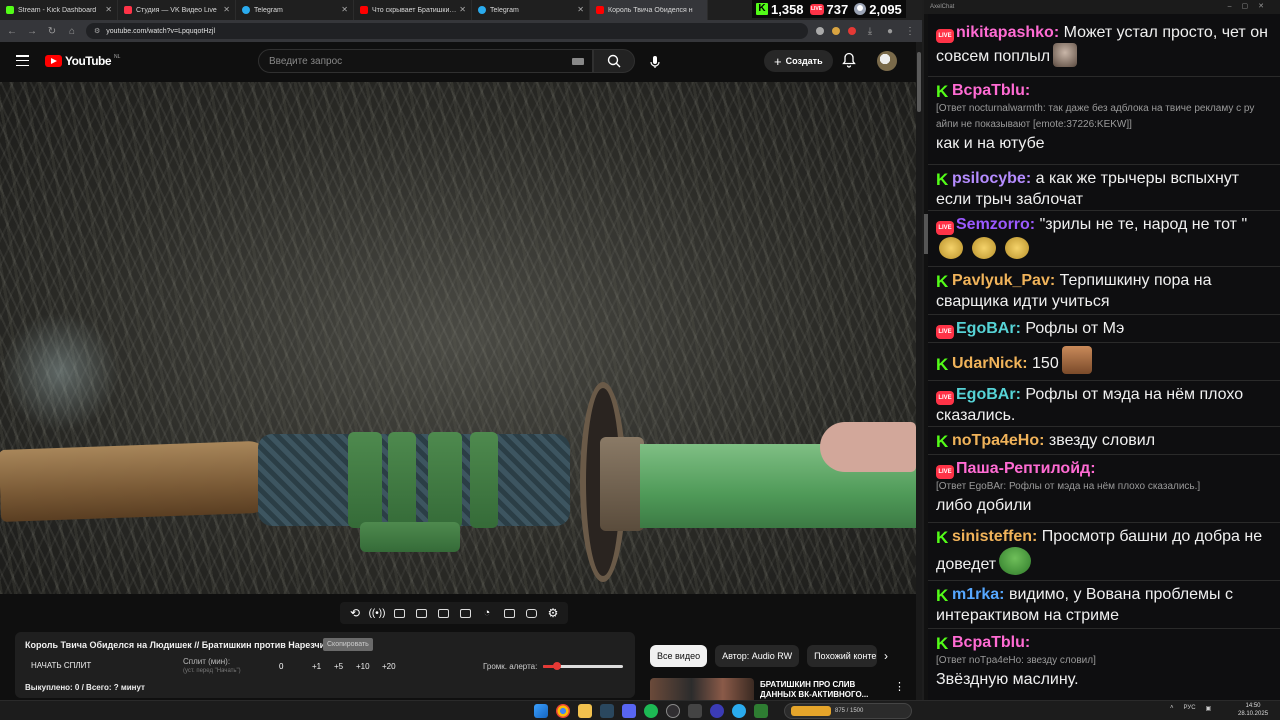 The width and height of the screenshot is (1280, 720). I want to click on increment-button: +10, so click(363, 666).